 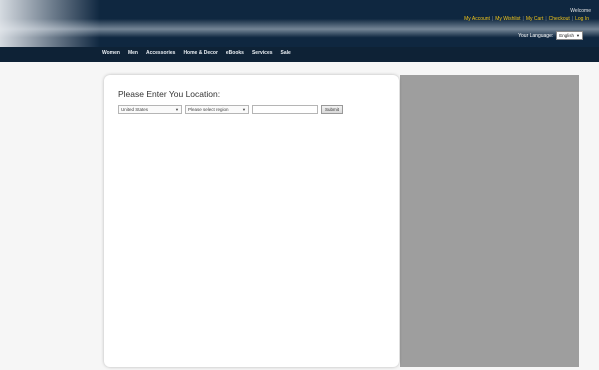 What do you see at coordinates (332, 109) in the screenshot?
I see `submit-button: Submit` at bounding box center [332, 109].